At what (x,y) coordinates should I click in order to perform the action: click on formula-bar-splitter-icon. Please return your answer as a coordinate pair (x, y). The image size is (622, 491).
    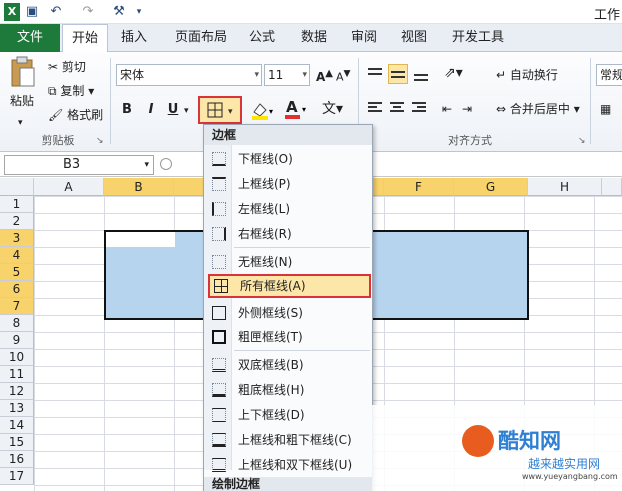
    Looking at the image, I should click on (166, 164).